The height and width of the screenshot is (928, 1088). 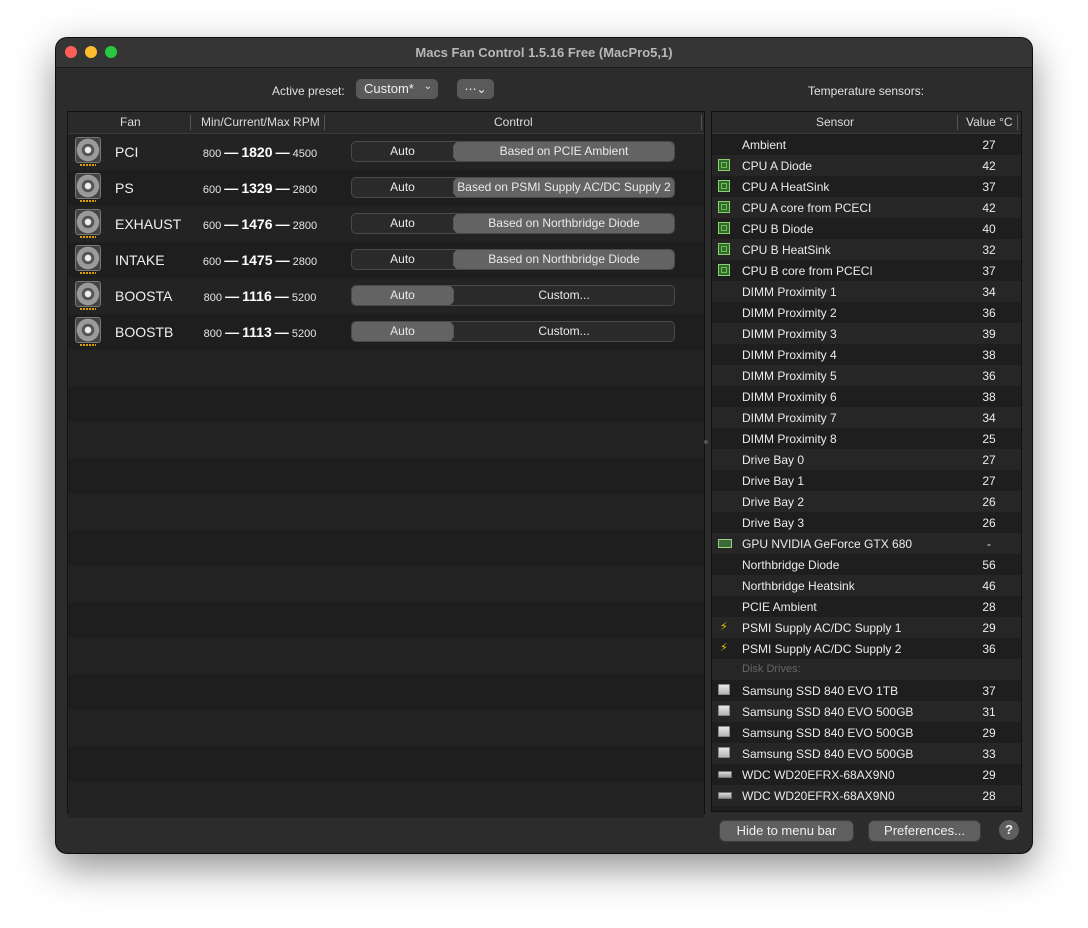 I want to click on help-button: ?, so click(x=1009, y=830).